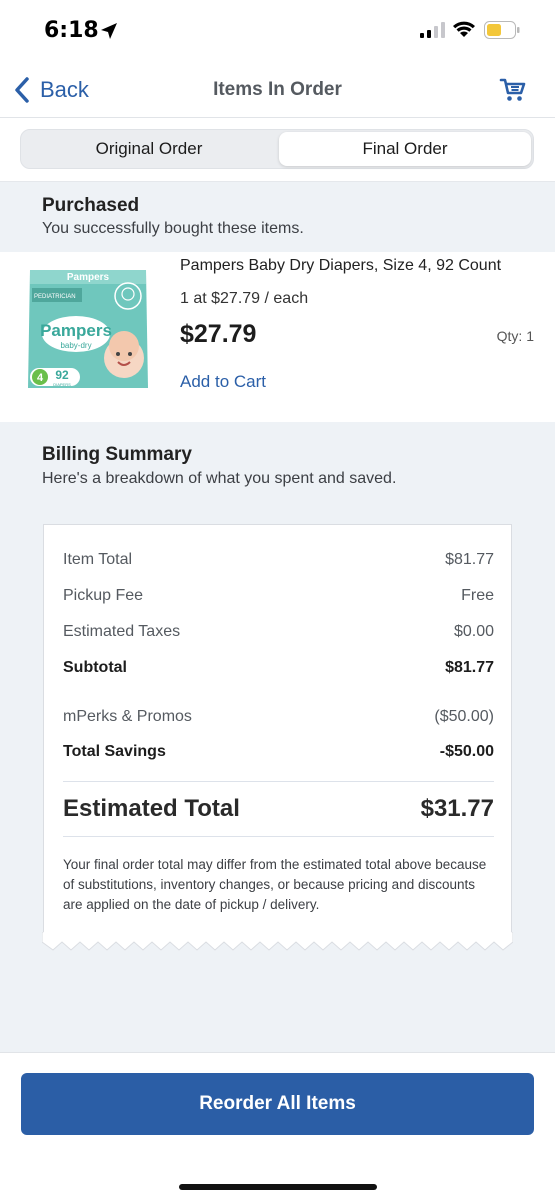 The image size is (555, 1200). What do you see at coordinates (109, 33) in the screenshot?
I see `location-arrow-icon` at bounding box center [109, 33].